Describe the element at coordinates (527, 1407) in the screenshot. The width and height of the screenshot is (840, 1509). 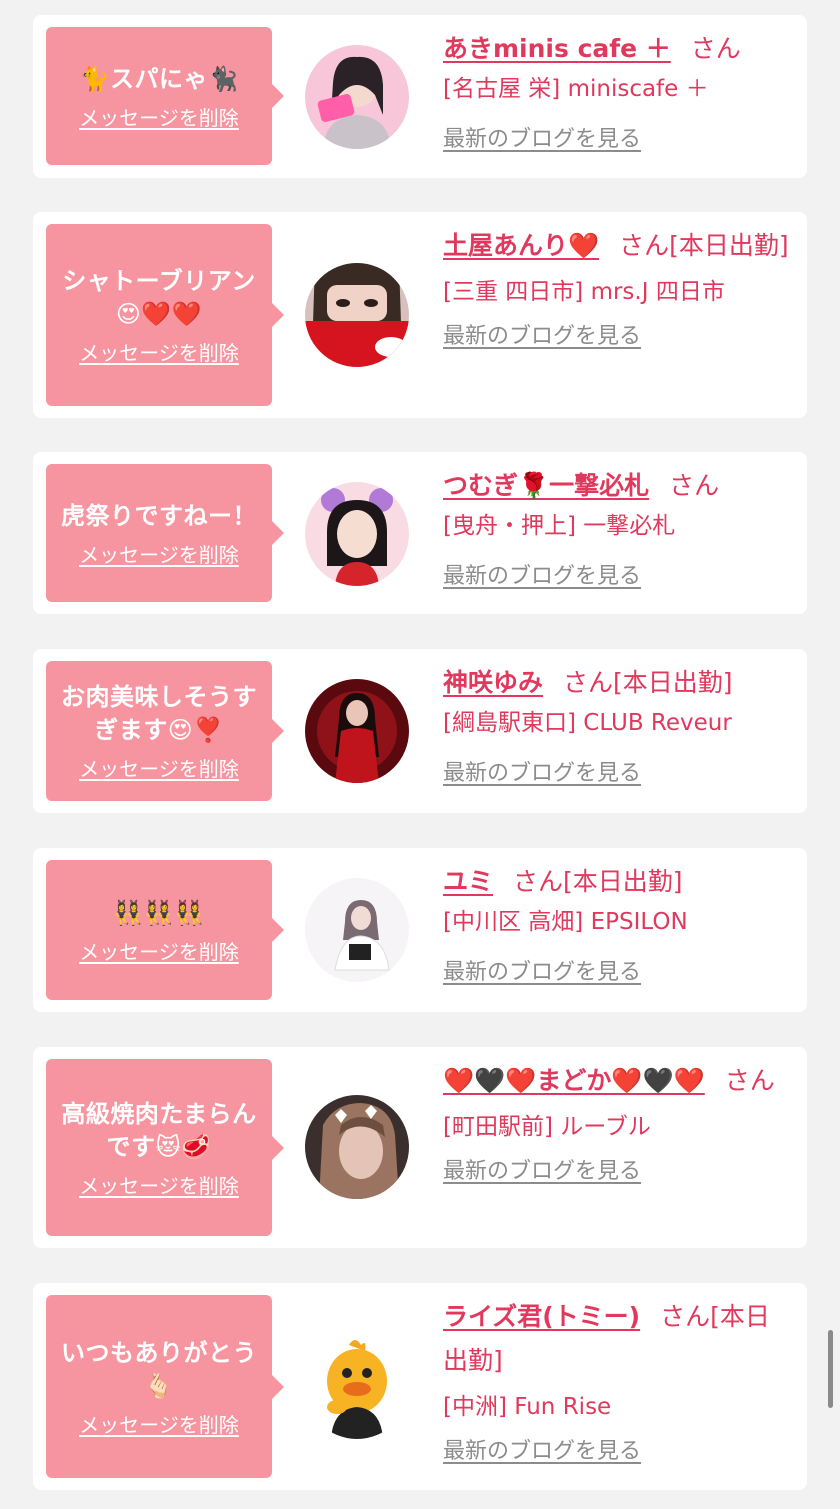
I see `shop-label: [中洲] Fun Rise` at that location.